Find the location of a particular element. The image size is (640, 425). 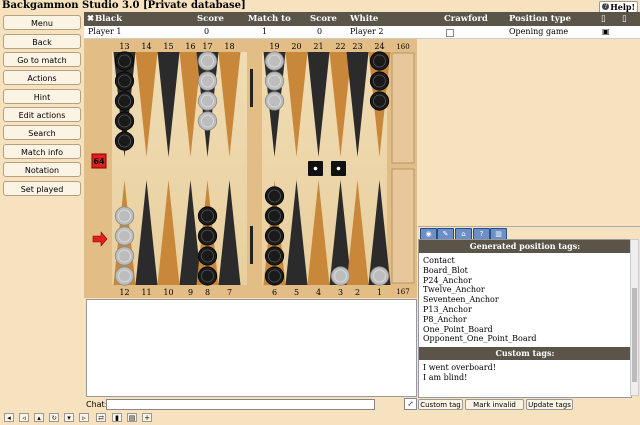

point-label-bottom: 8 is located at coordinates (207, 292).